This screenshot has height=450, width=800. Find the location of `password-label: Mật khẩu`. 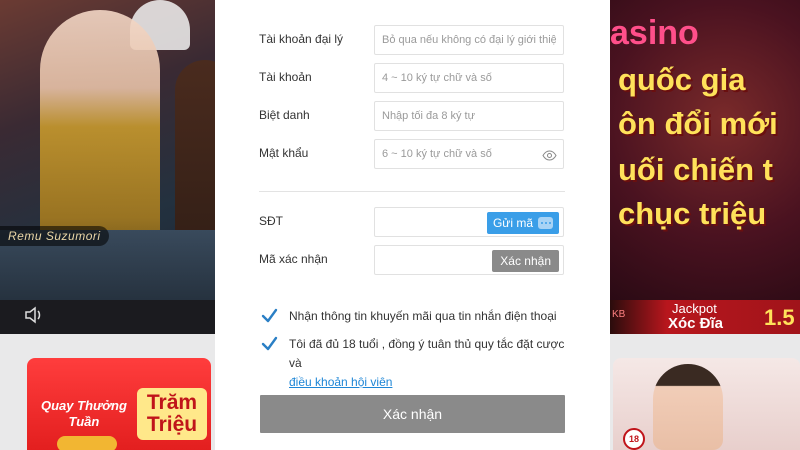

password-label: Mật khẩu is located at coordinates (284, 153).